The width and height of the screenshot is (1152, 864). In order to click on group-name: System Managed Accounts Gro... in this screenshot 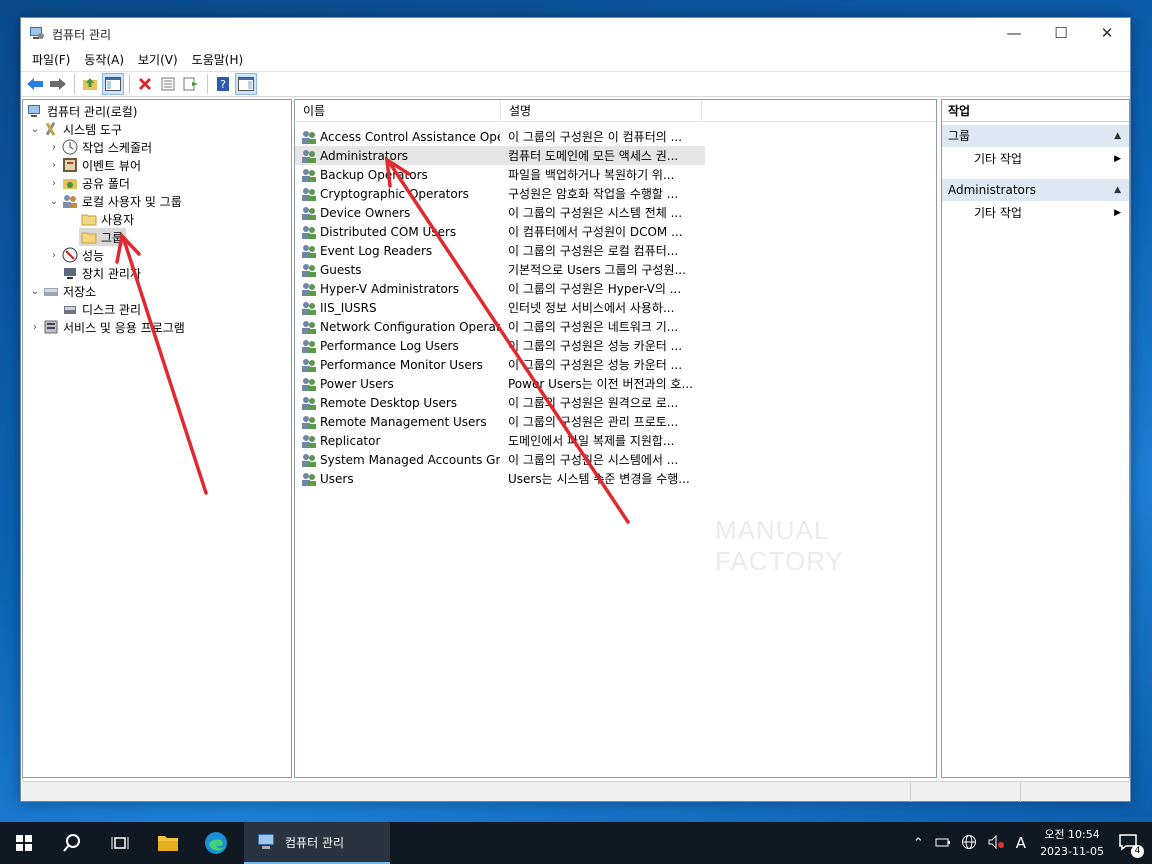, I will do `click(410, 459)`.